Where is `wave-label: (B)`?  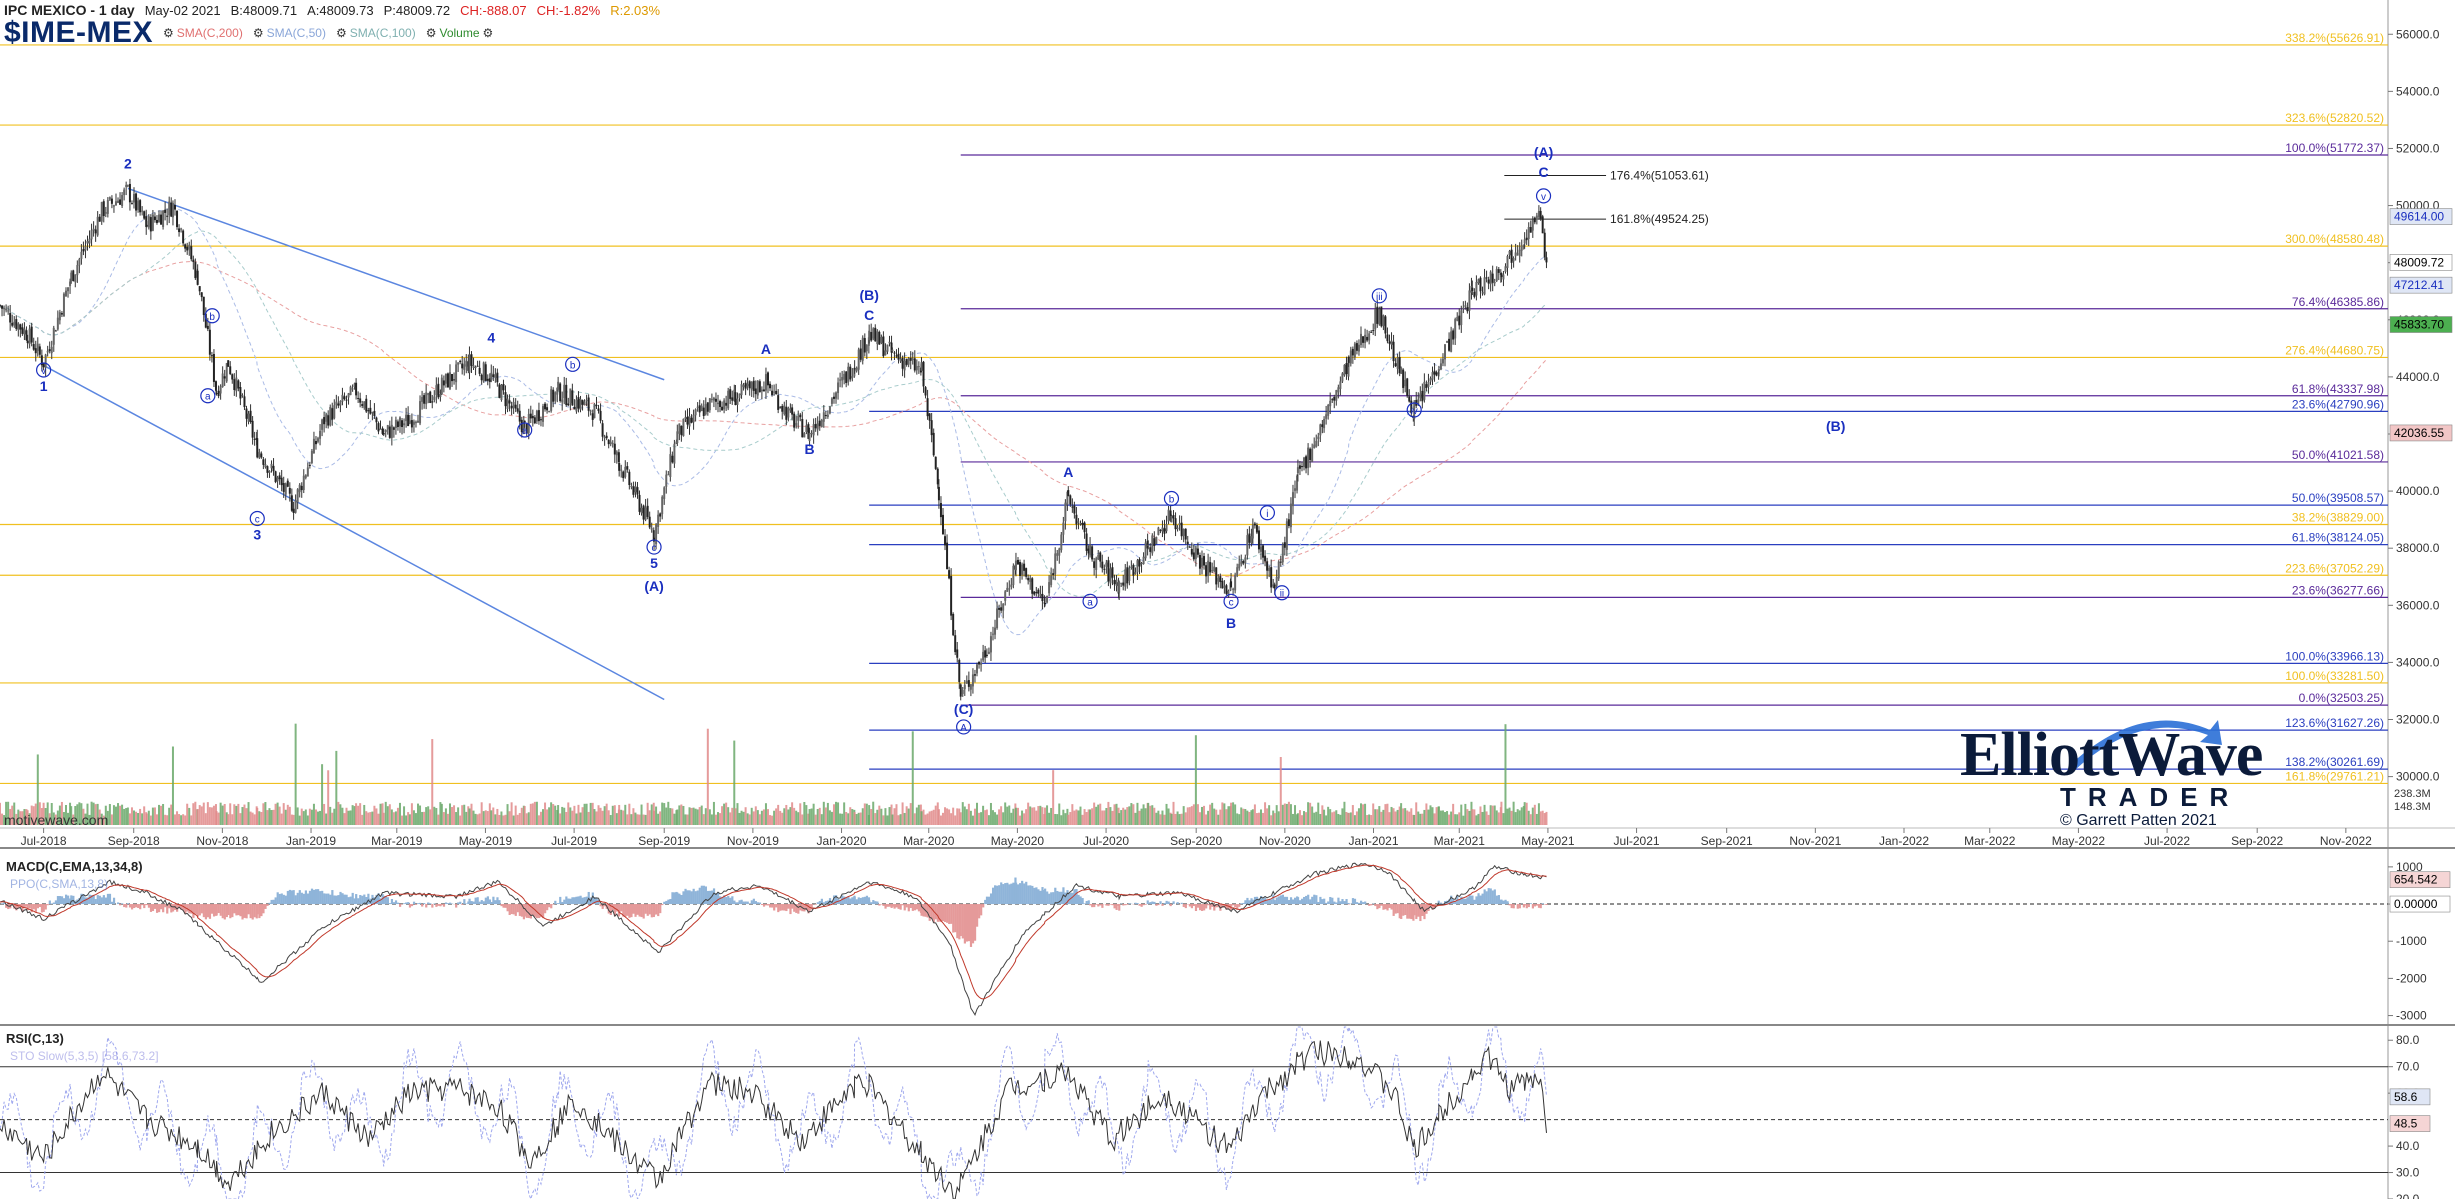 wave-label: (B) is located at coordinates (868, 295).